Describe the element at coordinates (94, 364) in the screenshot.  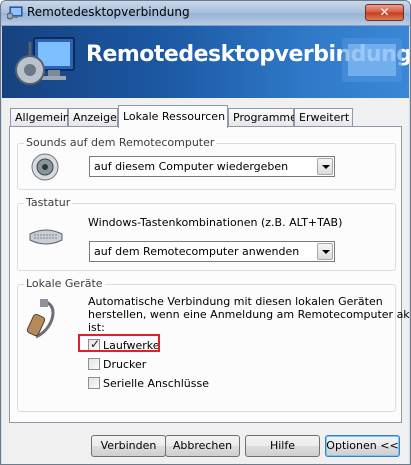
I see `drucker-checkbox` at that location.